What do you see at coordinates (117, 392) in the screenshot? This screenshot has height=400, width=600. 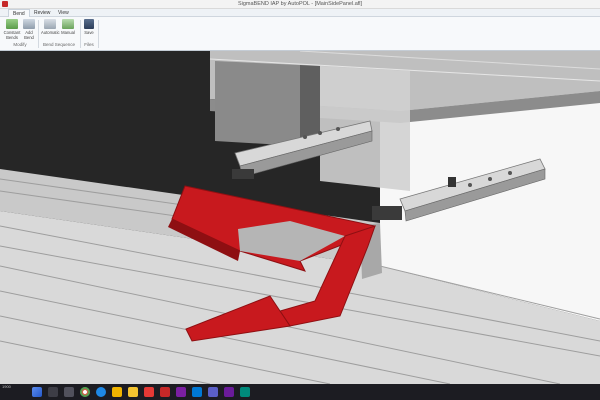 I see `wifi-icon` at bounding box center [117, 392].